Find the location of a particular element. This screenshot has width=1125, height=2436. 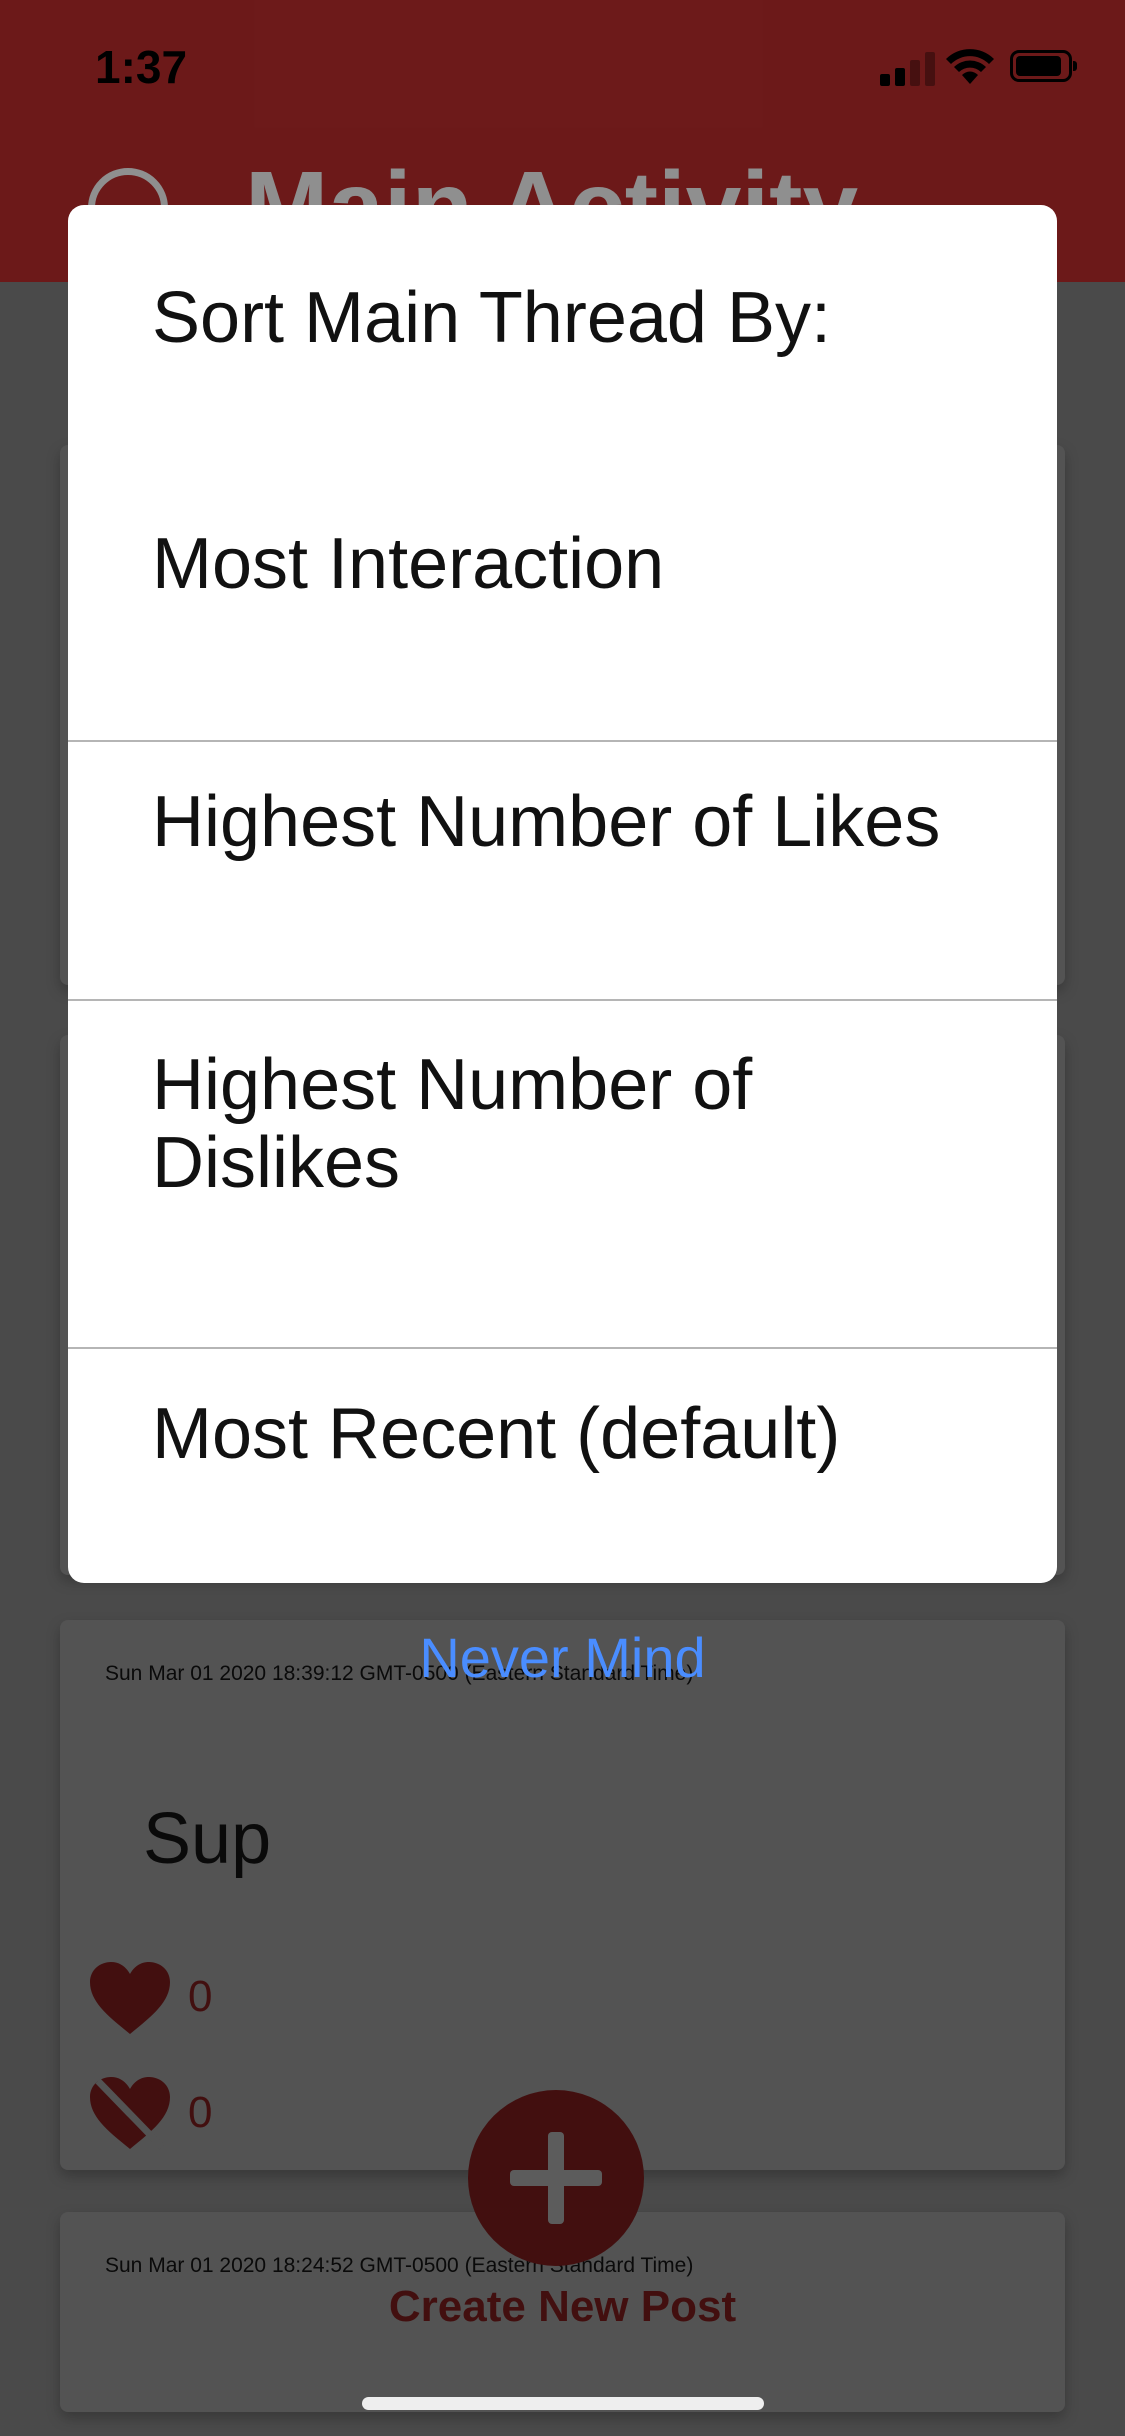

option-label: Highest Number of Dislikes is located at coordinates (452, 1124).